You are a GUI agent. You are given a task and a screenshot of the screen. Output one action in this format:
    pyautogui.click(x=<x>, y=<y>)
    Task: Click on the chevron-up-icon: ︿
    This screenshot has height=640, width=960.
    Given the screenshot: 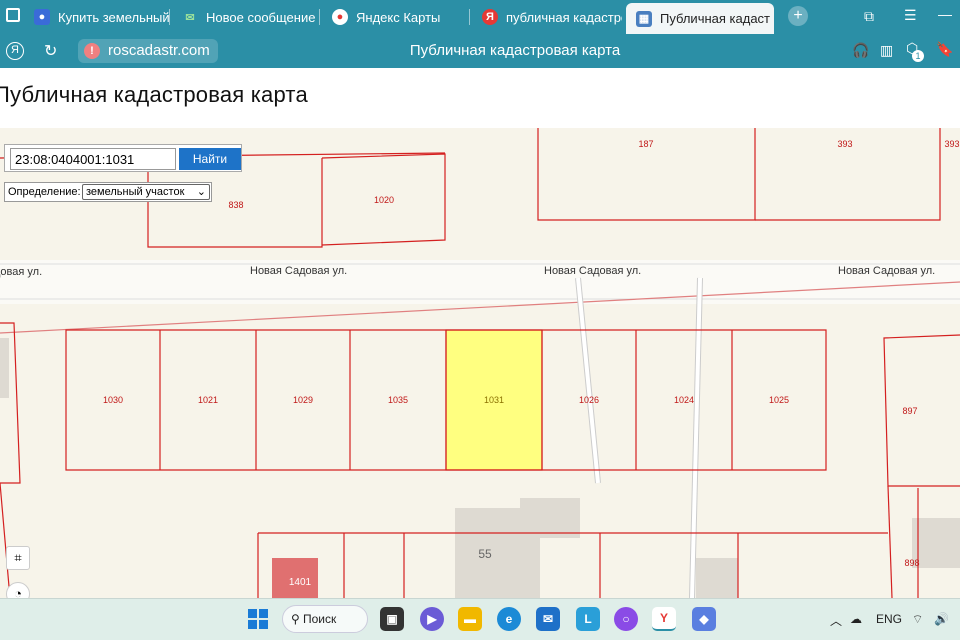 What is the action you would take?
    pyautogui.click(x=836, y=620)
    